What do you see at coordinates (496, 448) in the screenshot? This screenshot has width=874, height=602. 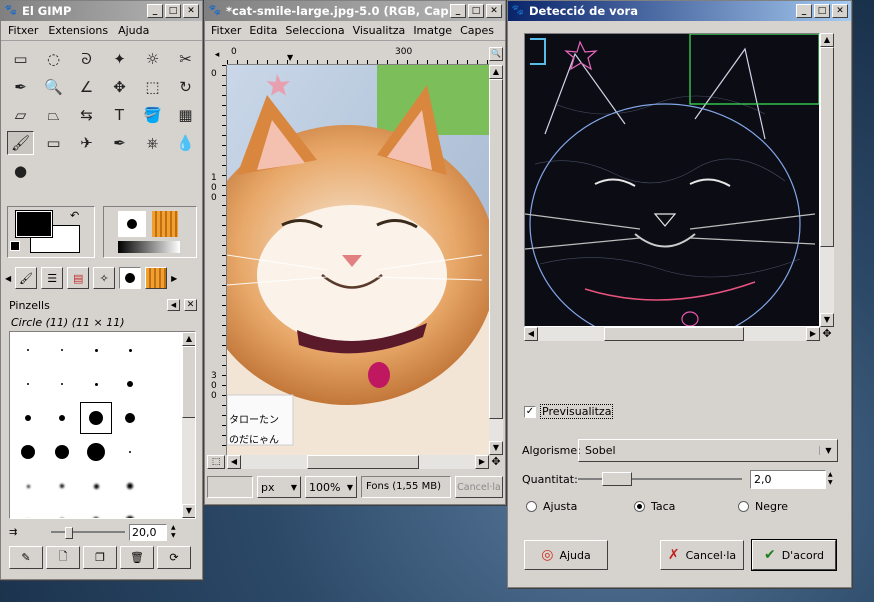 I see `scroll-down-arrow: ▼` at bounding box center [496, 448].